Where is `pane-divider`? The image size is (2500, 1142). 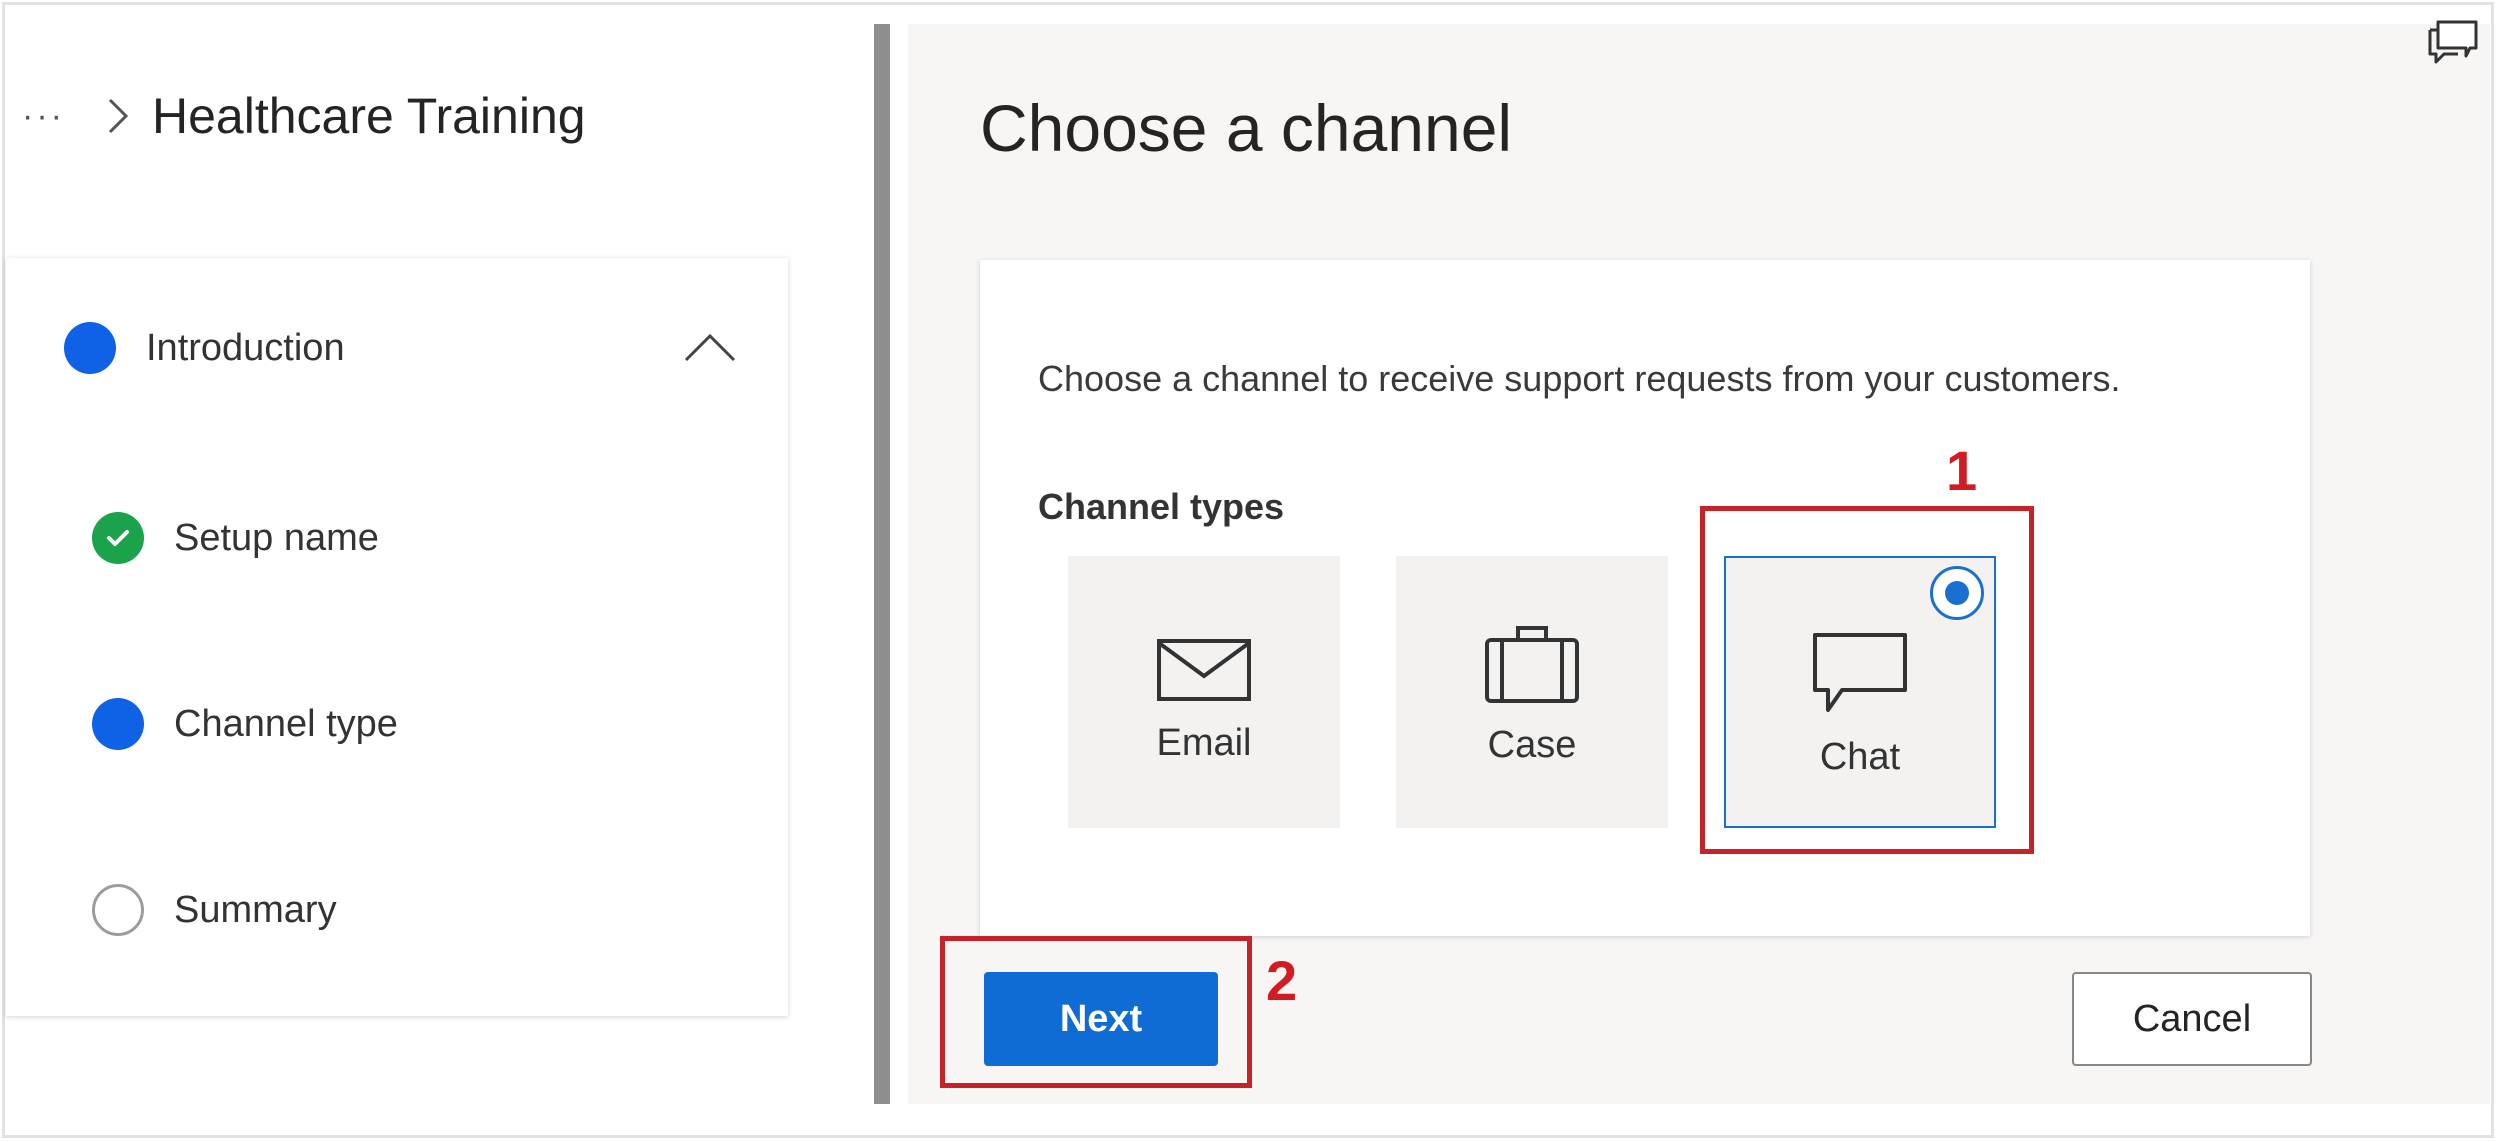
pane-divider is located at coordinates (882, 564).